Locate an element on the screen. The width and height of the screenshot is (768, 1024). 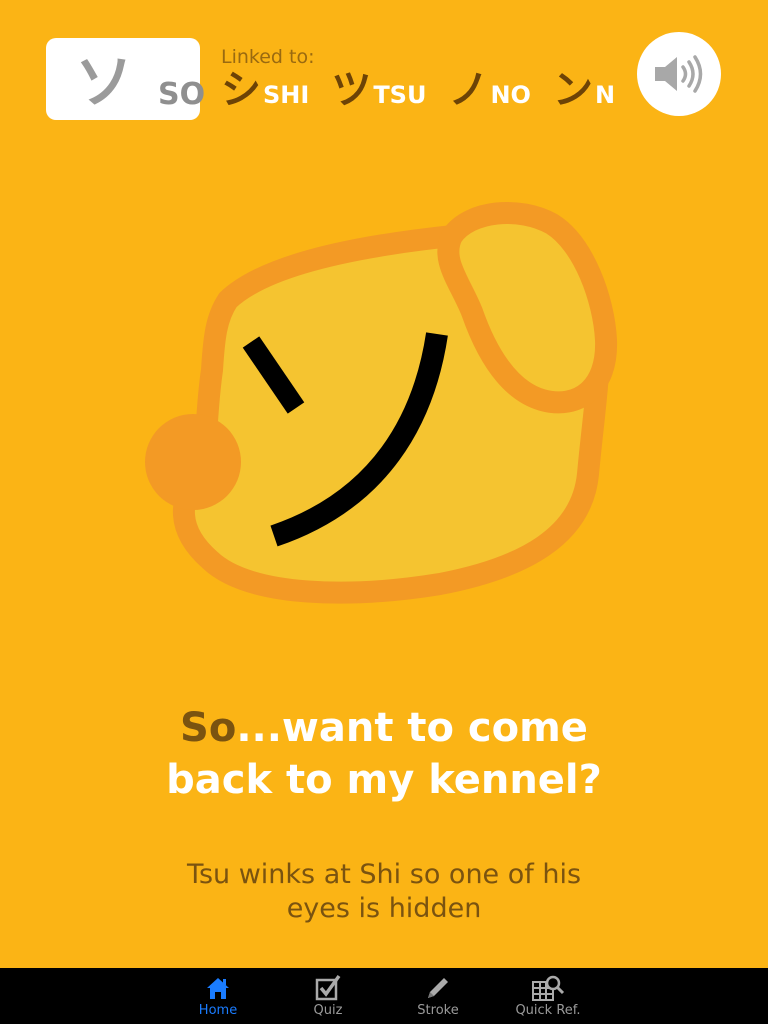
tab-quick-ref: Quick Ref. is located at coordinates (548, 996).